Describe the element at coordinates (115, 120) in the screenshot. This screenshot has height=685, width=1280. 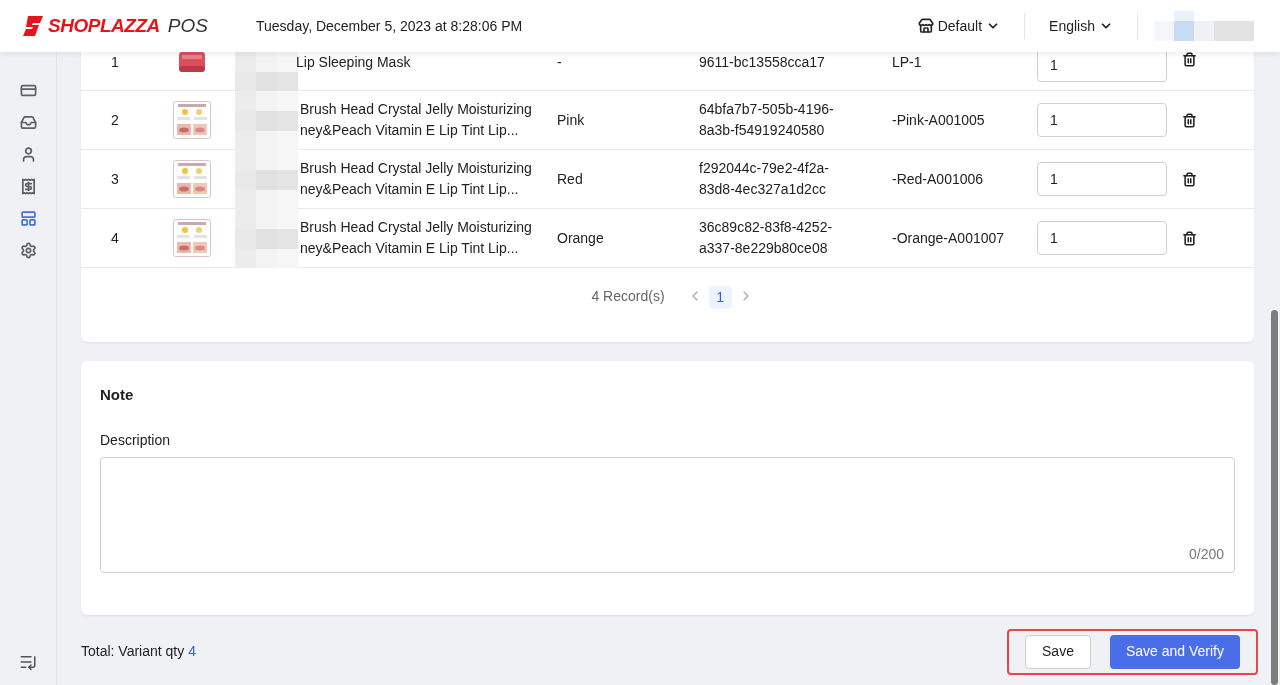
I see `table-cell-text: 2` at that location.